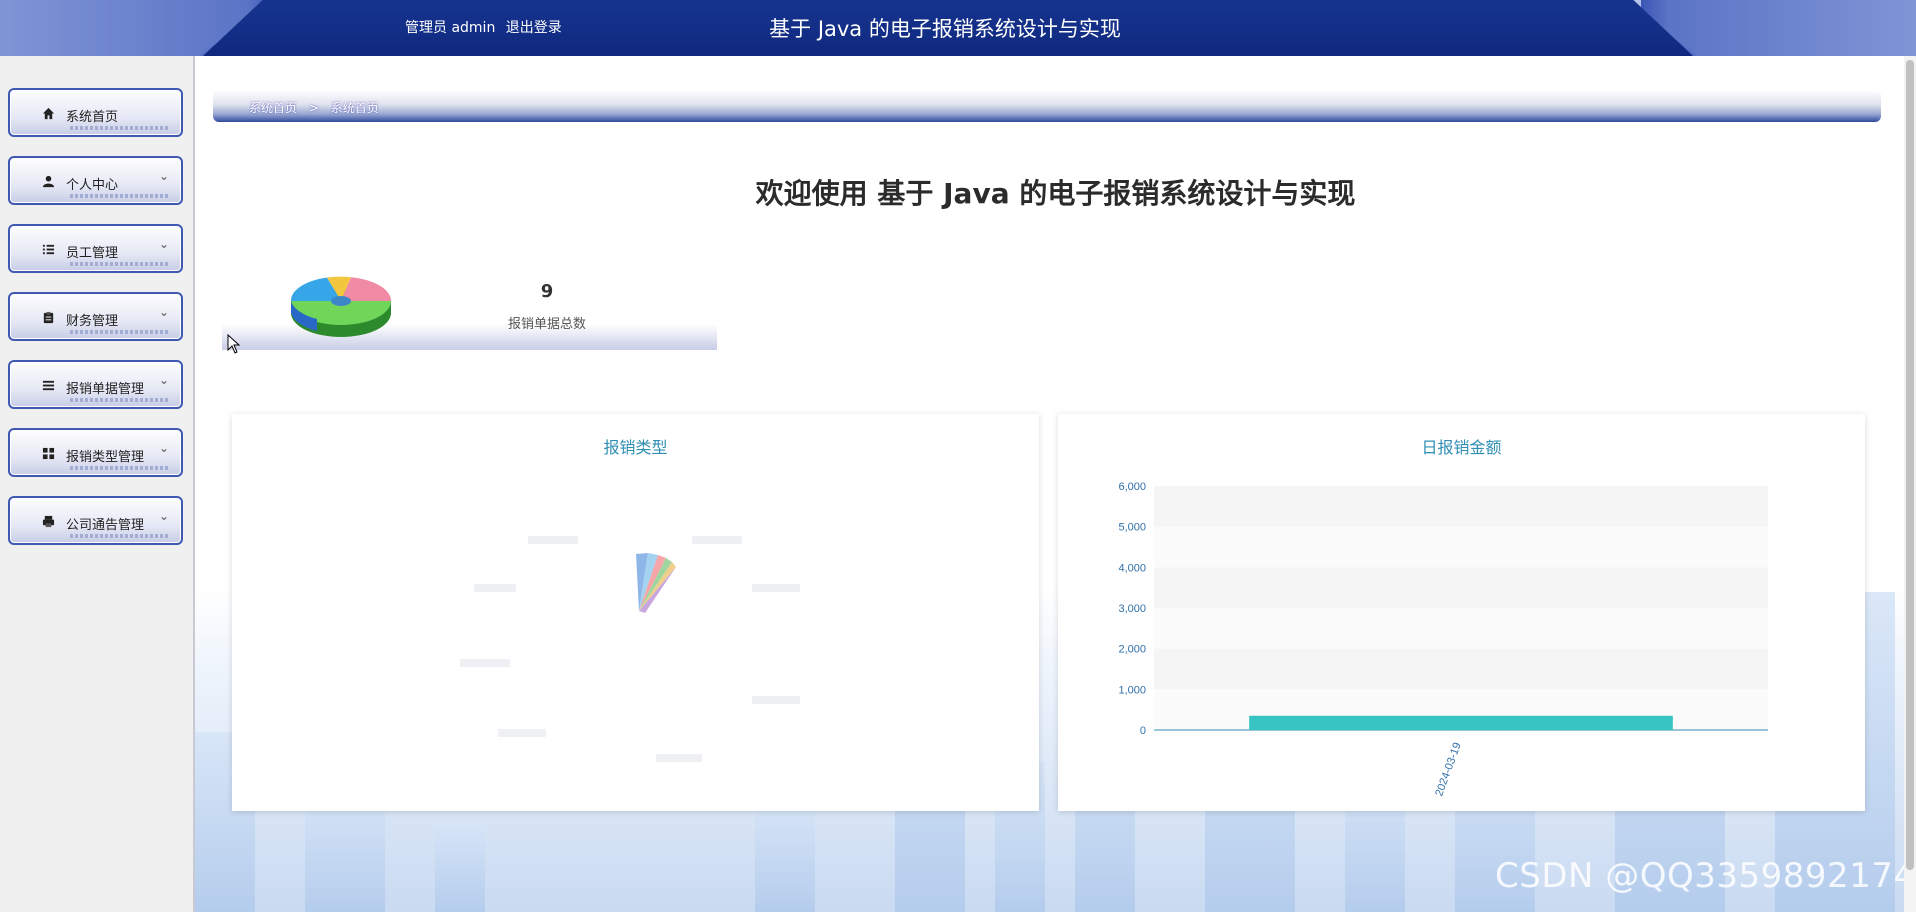  Describe the element at coordinates (48, 114) in the screenshot. I see `home-icon` at that location.